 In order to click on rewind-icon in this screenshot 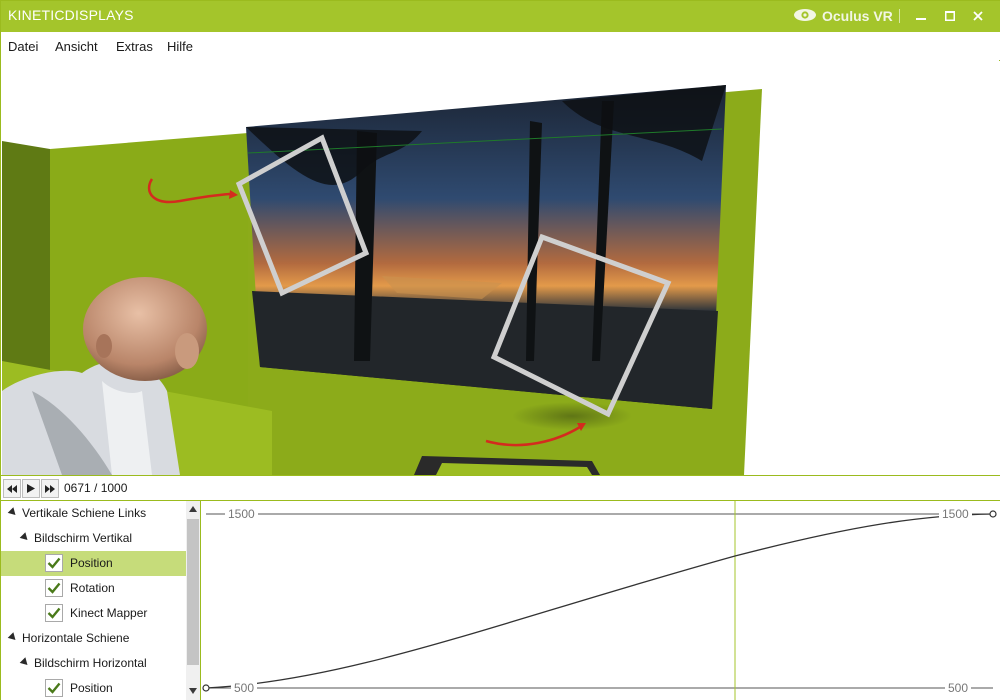, I will do `click(12, 488)`.